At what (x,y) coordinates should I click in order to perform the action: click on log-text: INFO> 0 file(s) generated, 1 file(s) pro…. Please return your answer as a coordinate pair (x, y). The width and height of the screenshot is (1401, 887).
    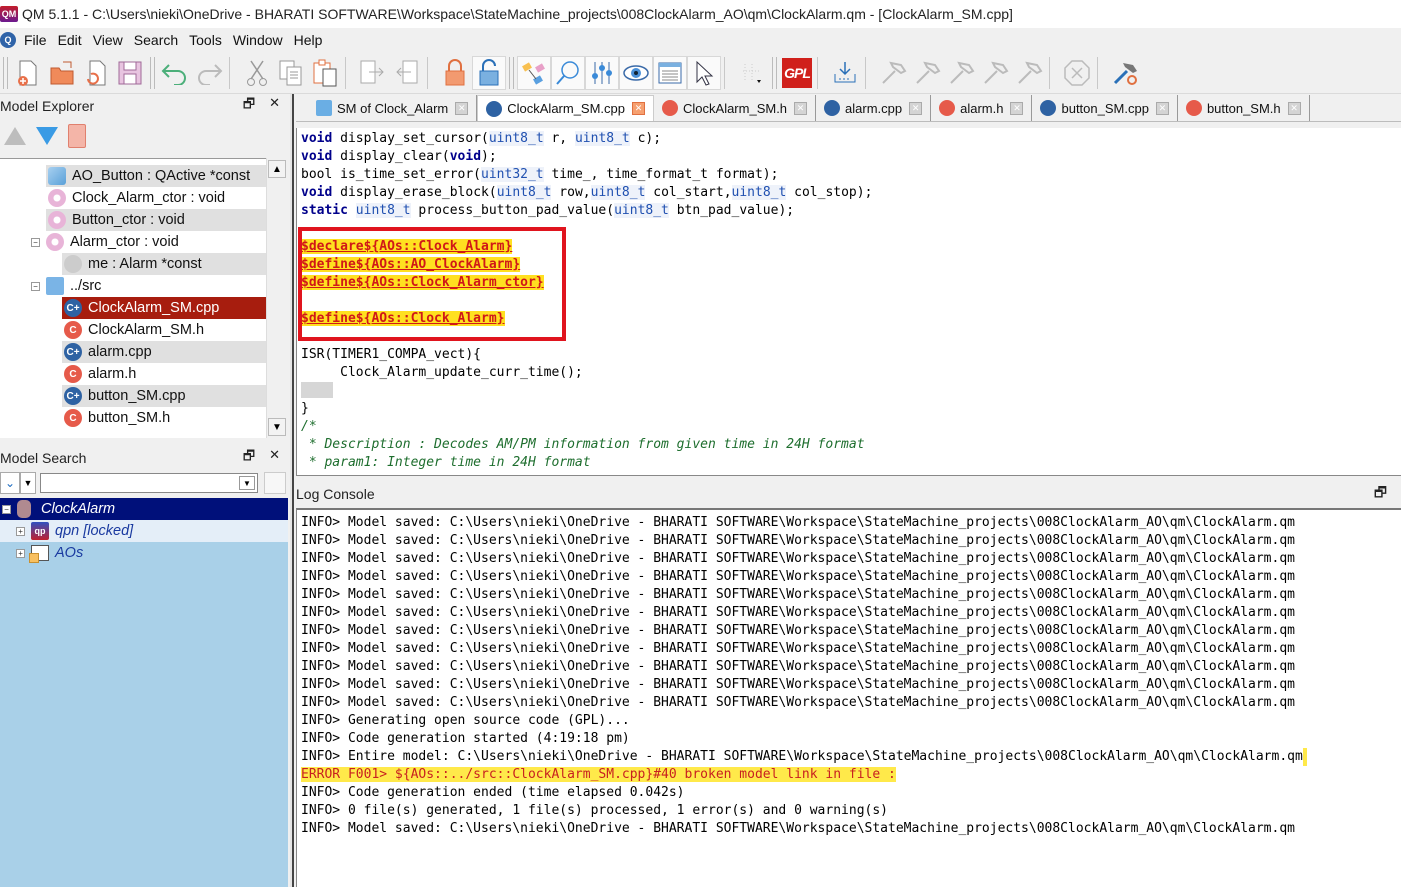
    Looking at the image, I should click on (594, 810).